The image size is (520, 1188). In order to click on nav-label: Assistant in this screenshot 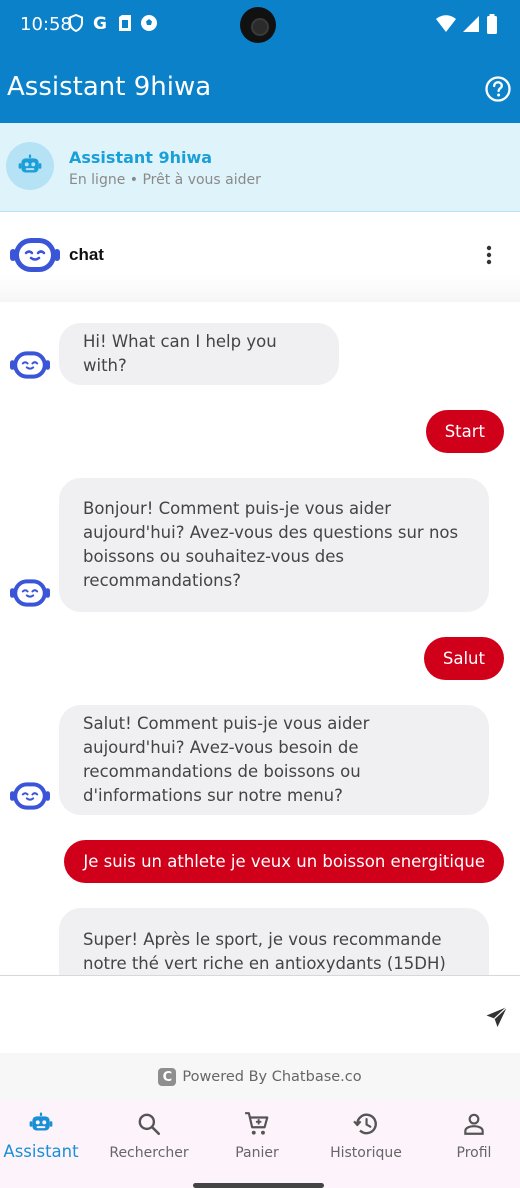, I will do `click(41, 1151)`.